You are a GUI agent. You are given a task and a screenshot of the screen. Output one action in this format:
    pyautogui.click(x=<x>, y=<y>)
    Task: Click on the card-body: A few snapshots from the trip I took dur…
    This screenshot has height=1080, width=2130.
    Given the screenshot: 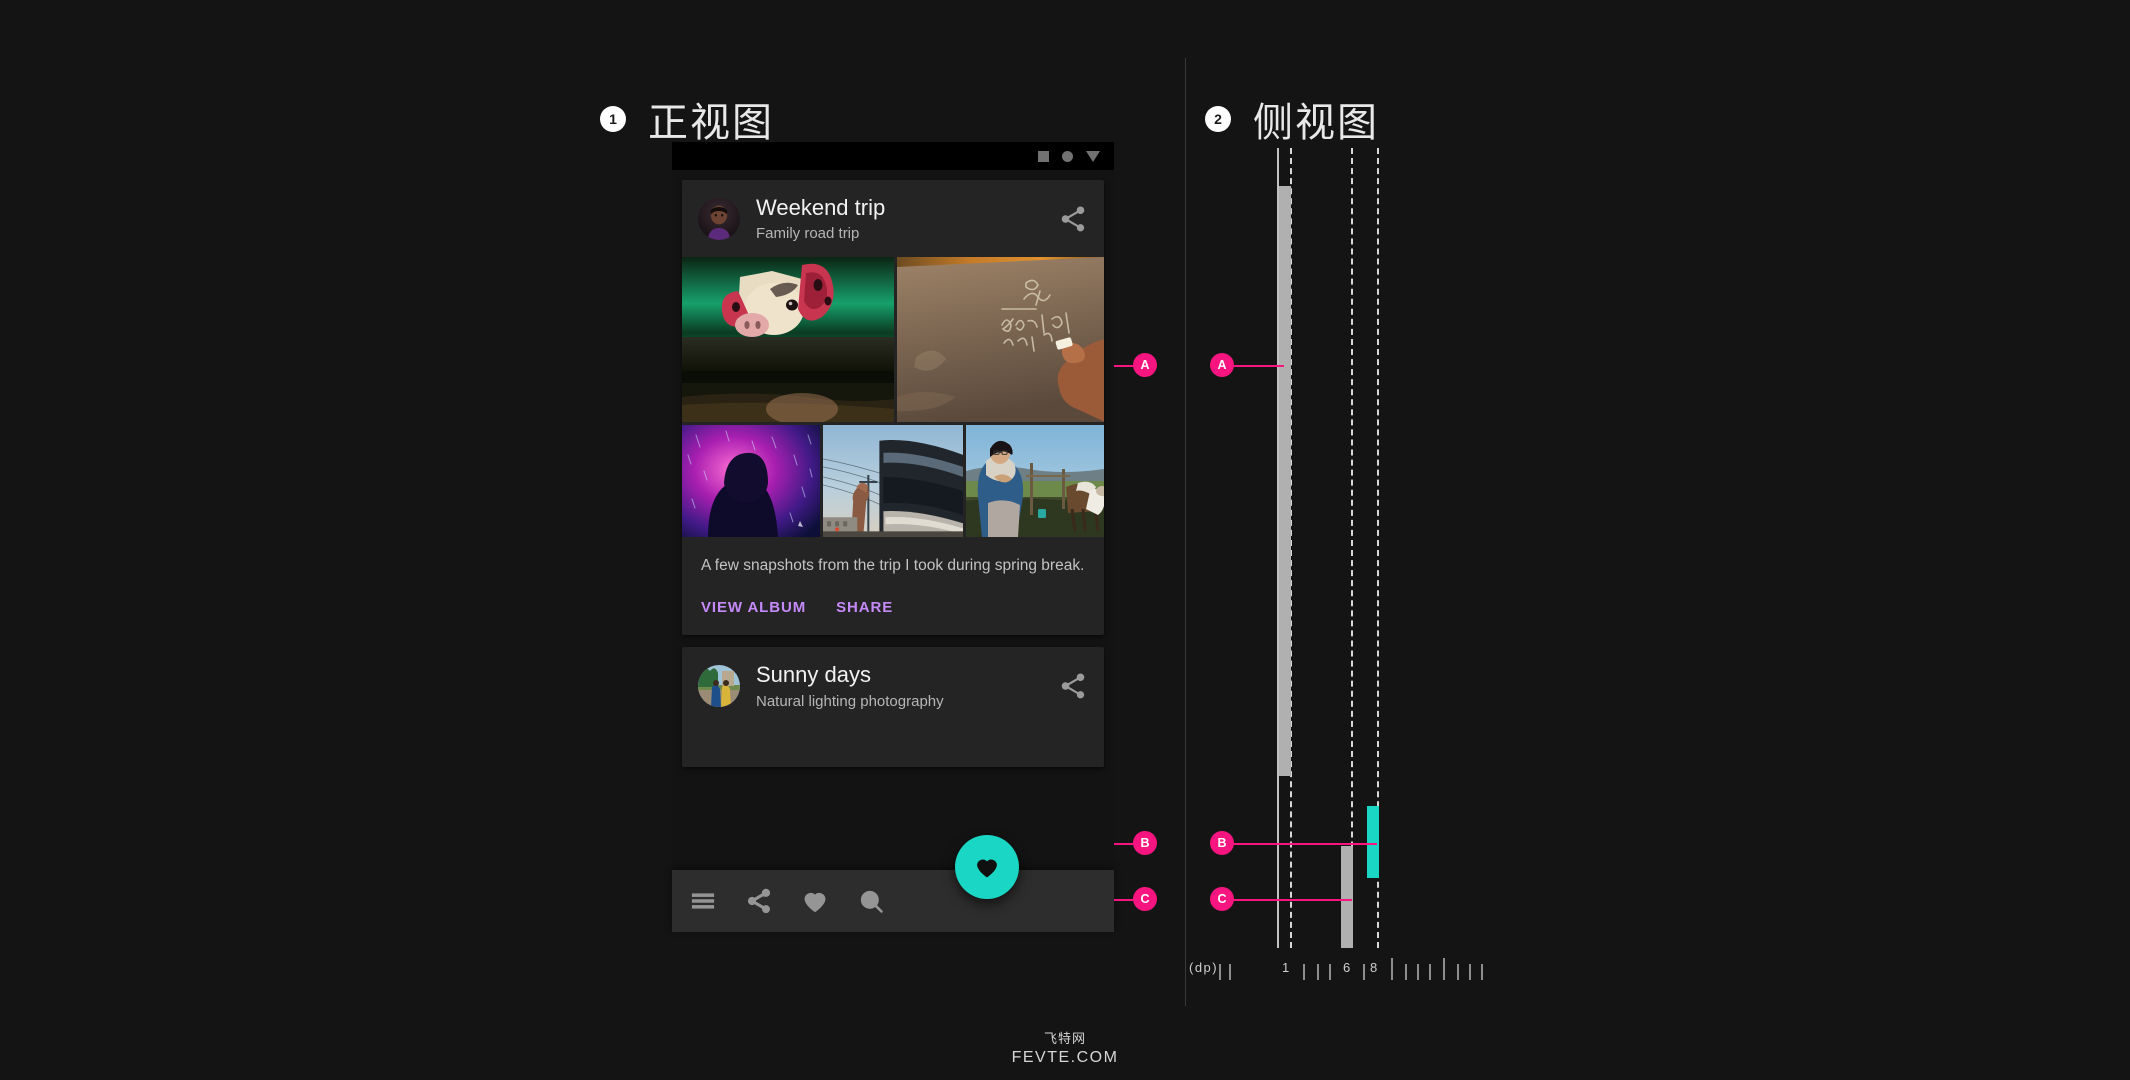 What is the action you would take?
    pyautogui.click(x=893, y=557)
    